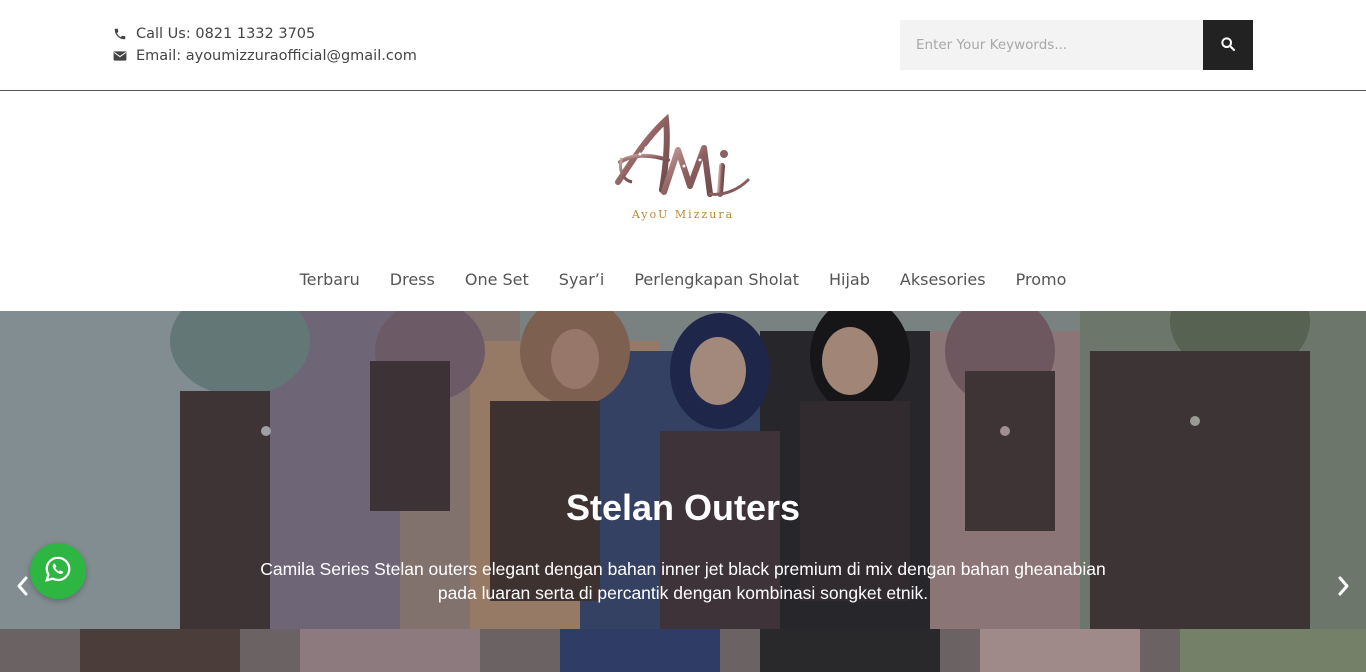 The image size is (1366, 672). Describe the element at coordinates (683, 507) in the screenshot. I see `hero-title: Stelan Outers` at that location.